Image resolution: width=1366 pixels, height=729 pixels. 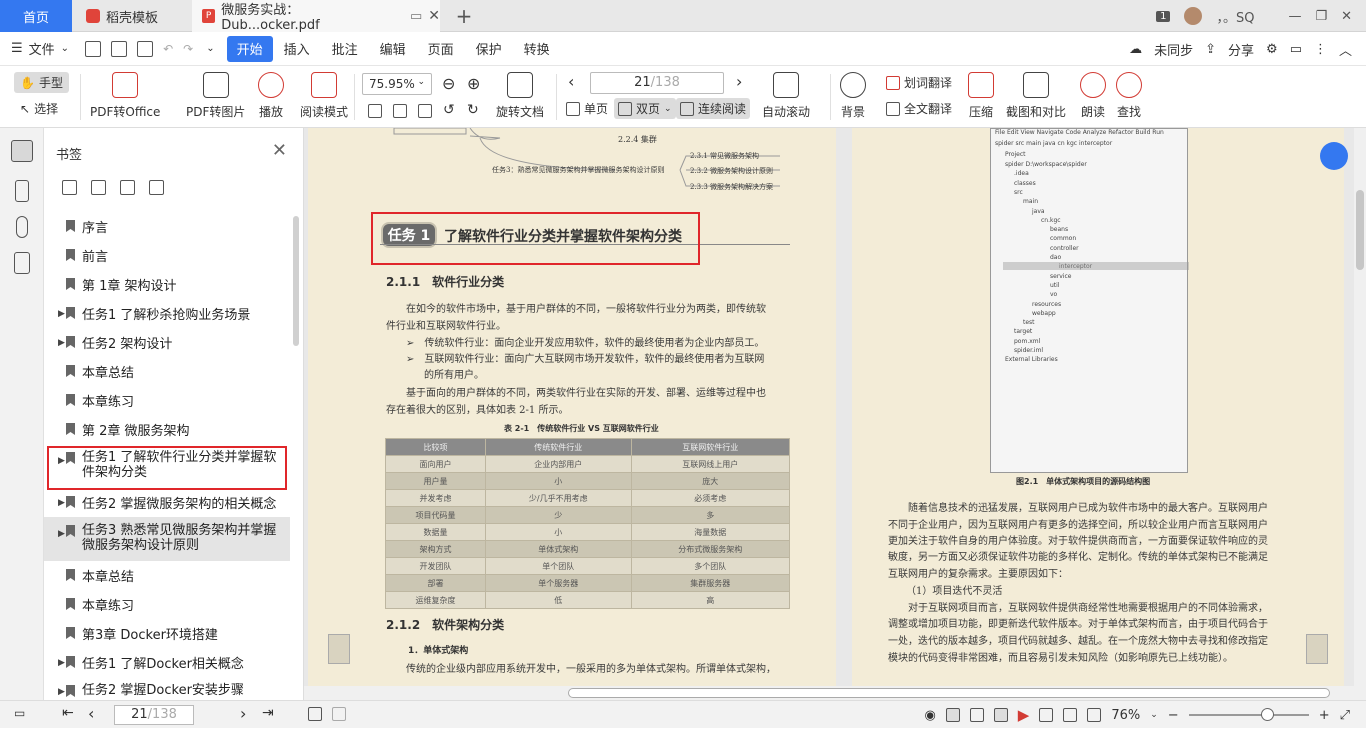 What do you see at coordinates (210, 48) in the screenshot?
I see `more-chevron-icon: ⌄` at bounding box center [210, 48].